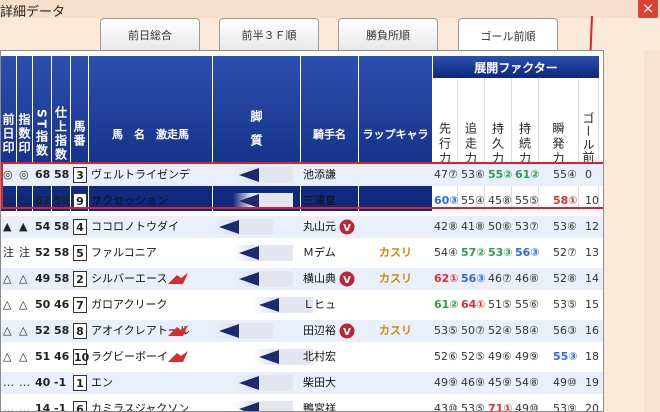  Describe the element at coordinates (302, 227) in the screenshot. I see `table-row: ▲ ▲ 54 58 4 ココロノトウダイ 丸山元 V 42⑧ 41⑧ 50⑥ 53⑦ 53⑥ 12` at that location.